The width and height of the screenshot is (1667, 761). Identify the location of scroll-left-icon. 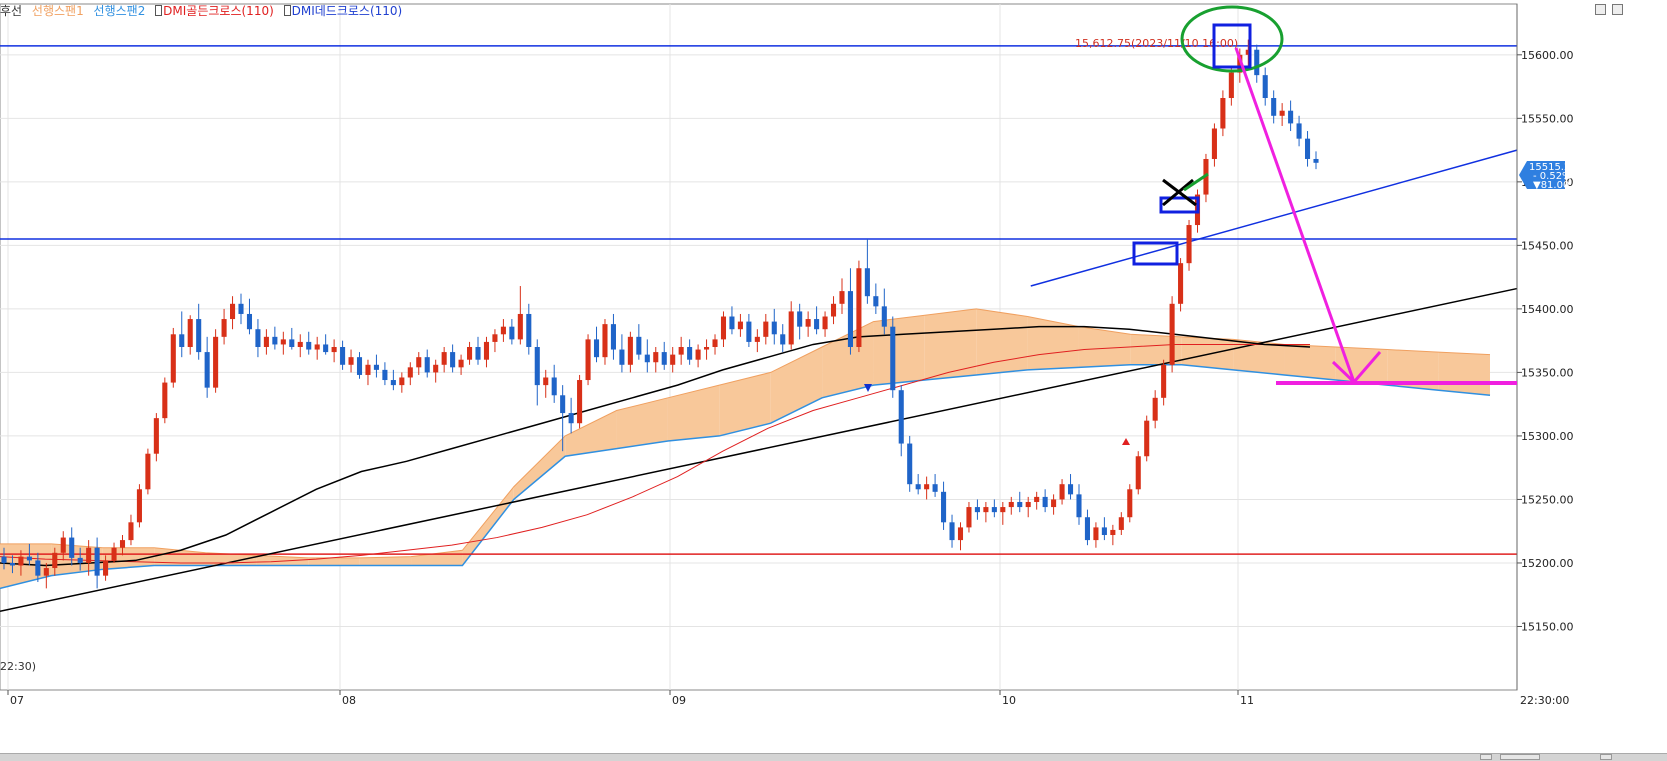
(1486, 757).